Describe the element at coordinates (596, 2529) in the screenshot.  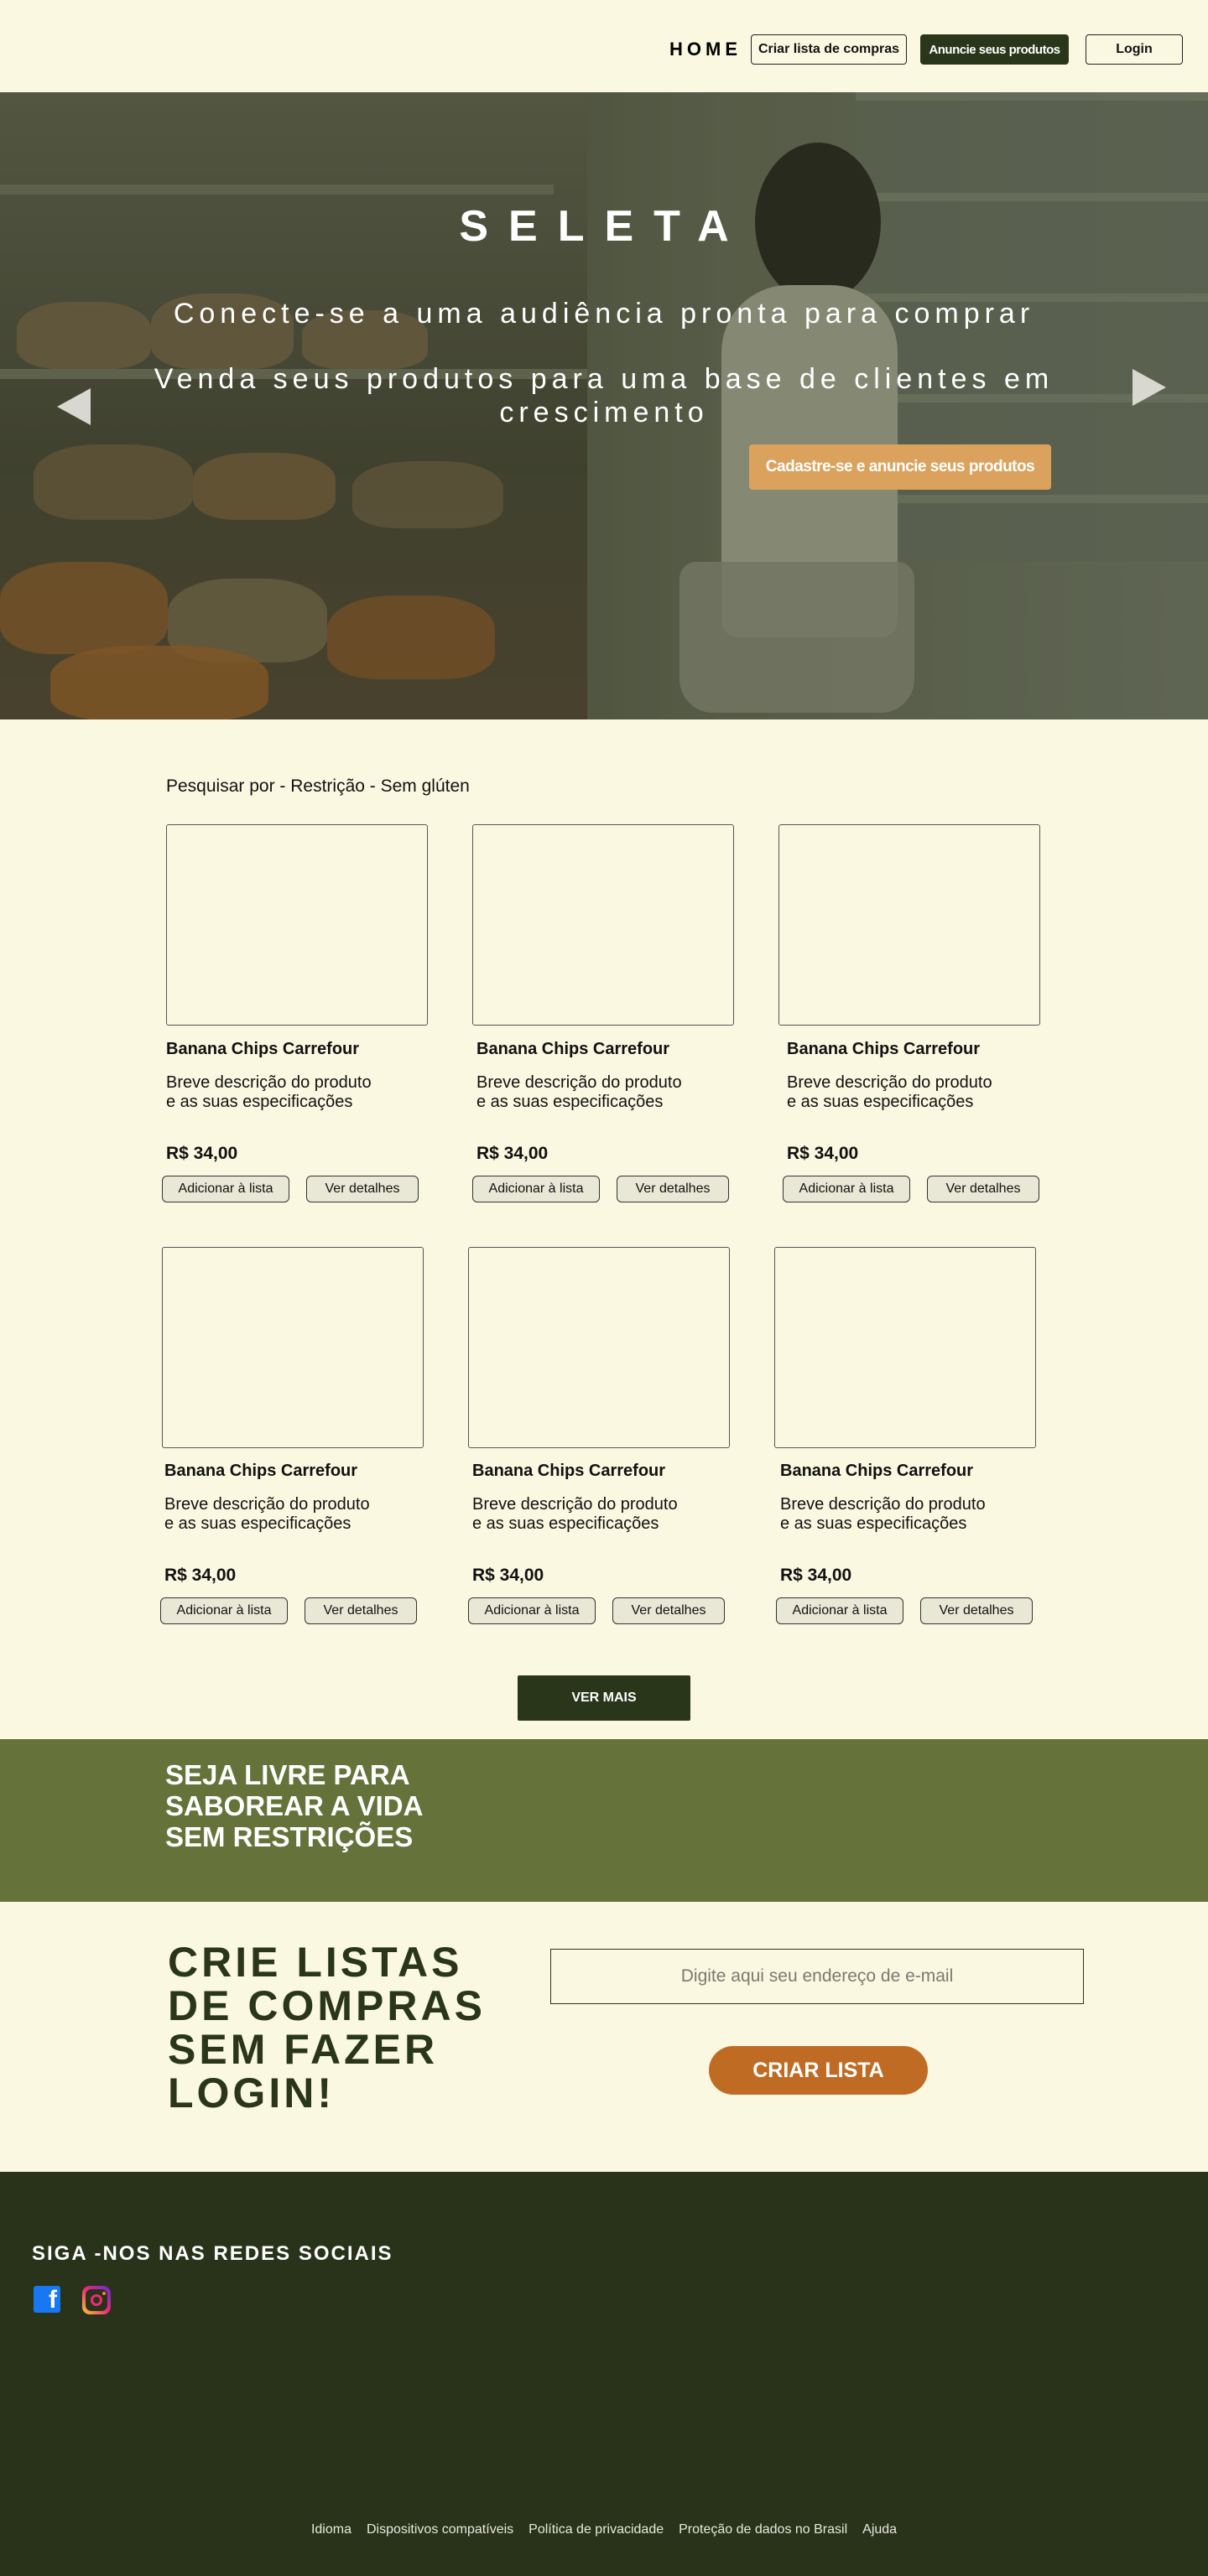
I see `footer-link-privacy: Política de privacidade` at that location.